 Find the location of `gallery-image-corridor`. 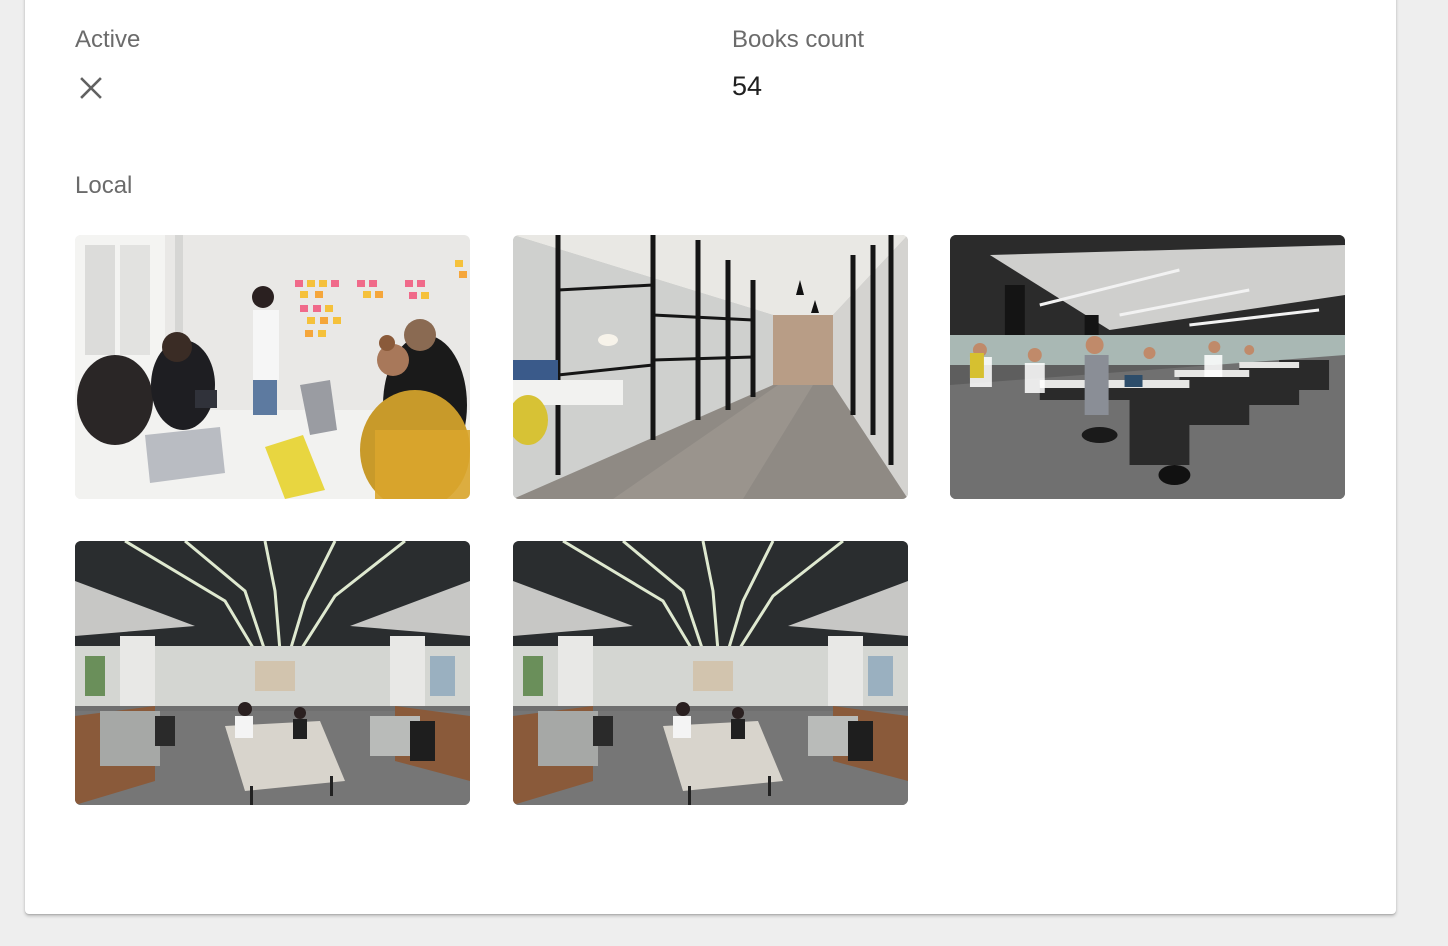

gallery-image-corridor is located at coordinates (710, 367).